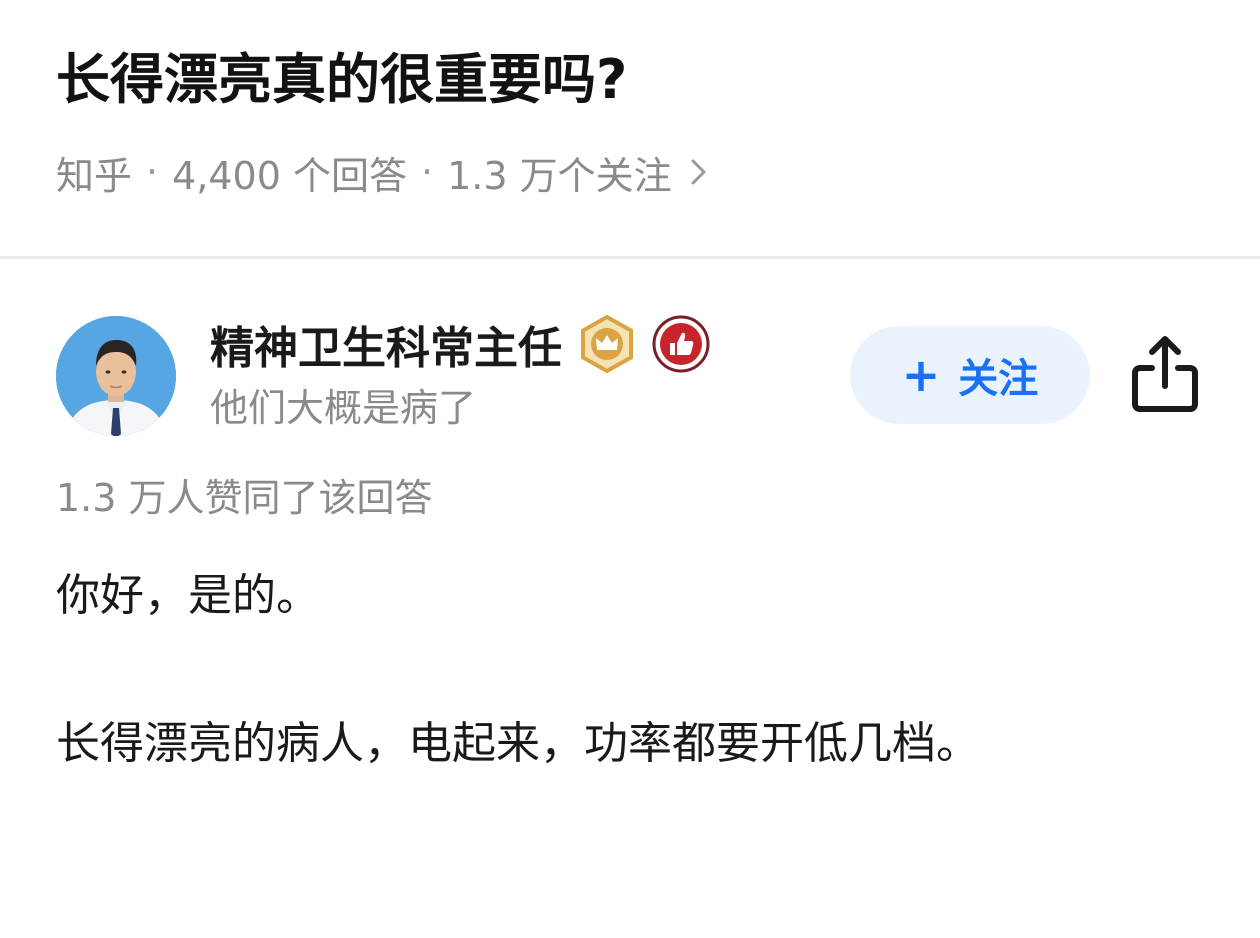 This screenshot has height=938, width=1260. I want to click on answers-count: 4,400 个回答, so click(289, 175).